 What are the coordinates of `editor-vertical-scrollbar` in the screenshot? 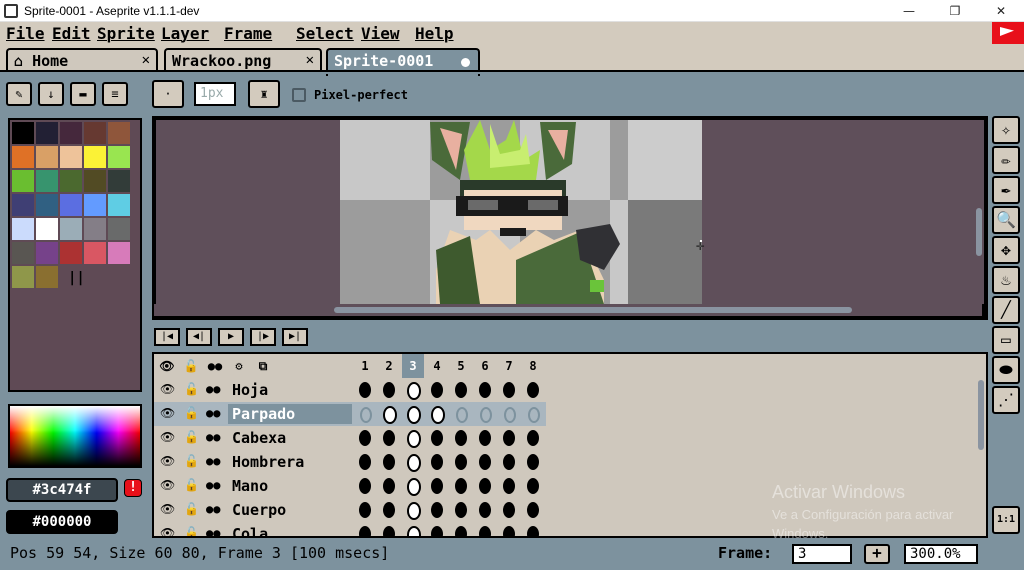 It's located at (979, 232).